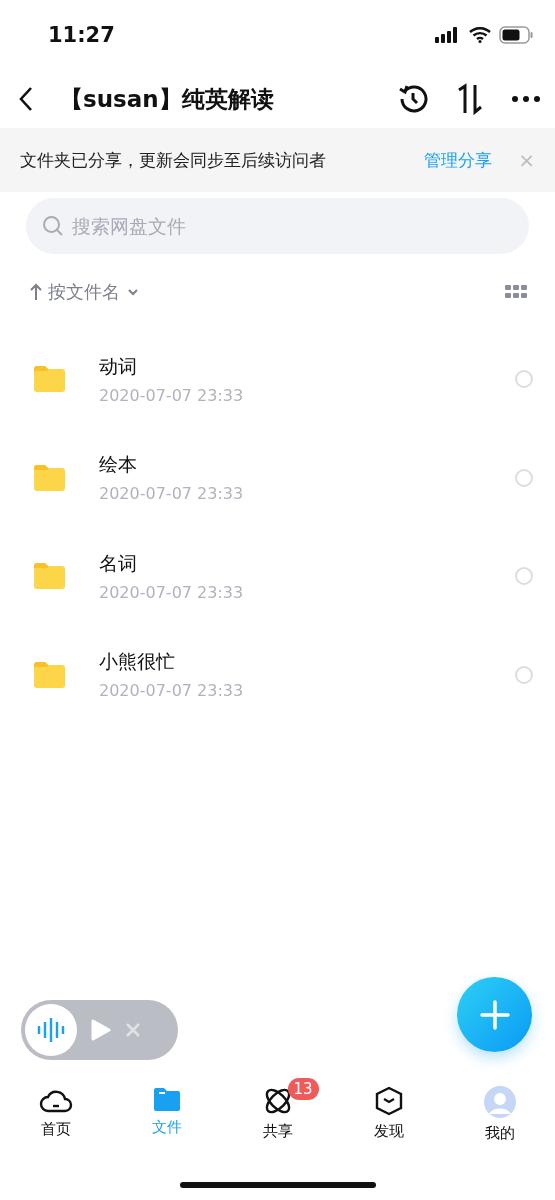  What do you see at coordinates (81, 35) in the screenshot?
I see `status-time: 11:27` at bounding box center [81, 35].